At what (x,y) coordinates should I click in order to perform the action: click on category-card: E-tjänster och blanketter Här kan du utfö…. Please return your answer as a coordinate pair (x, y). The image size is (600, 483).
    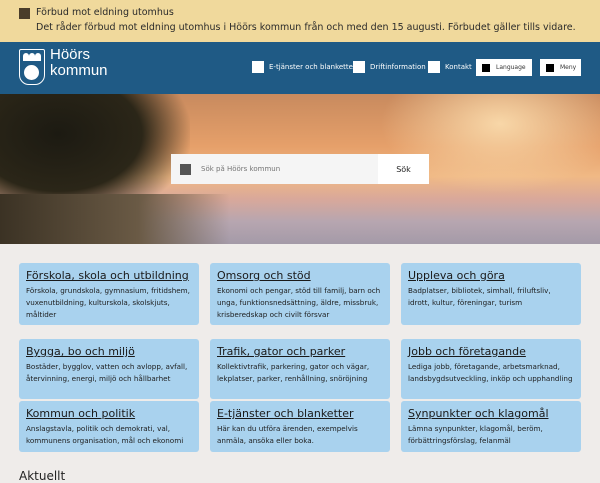
    Looking at the image, I should click on (300, 426).